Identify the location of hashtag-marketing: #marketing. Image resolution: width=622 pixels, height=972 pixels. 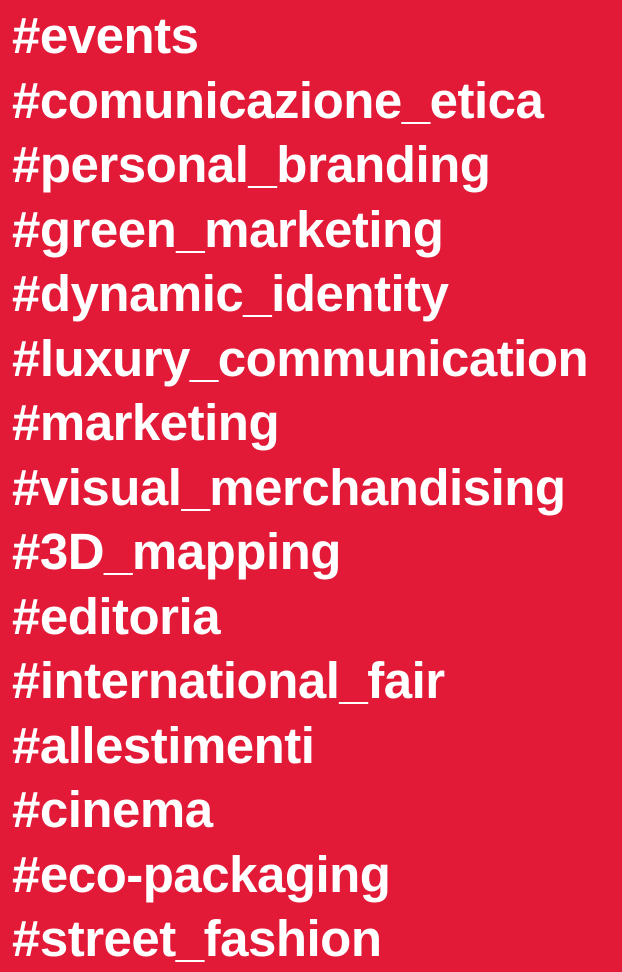
(146, 422).